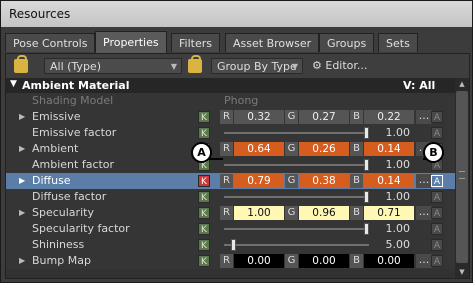  I want to click on r-value: 1.00, so click(259, 213).